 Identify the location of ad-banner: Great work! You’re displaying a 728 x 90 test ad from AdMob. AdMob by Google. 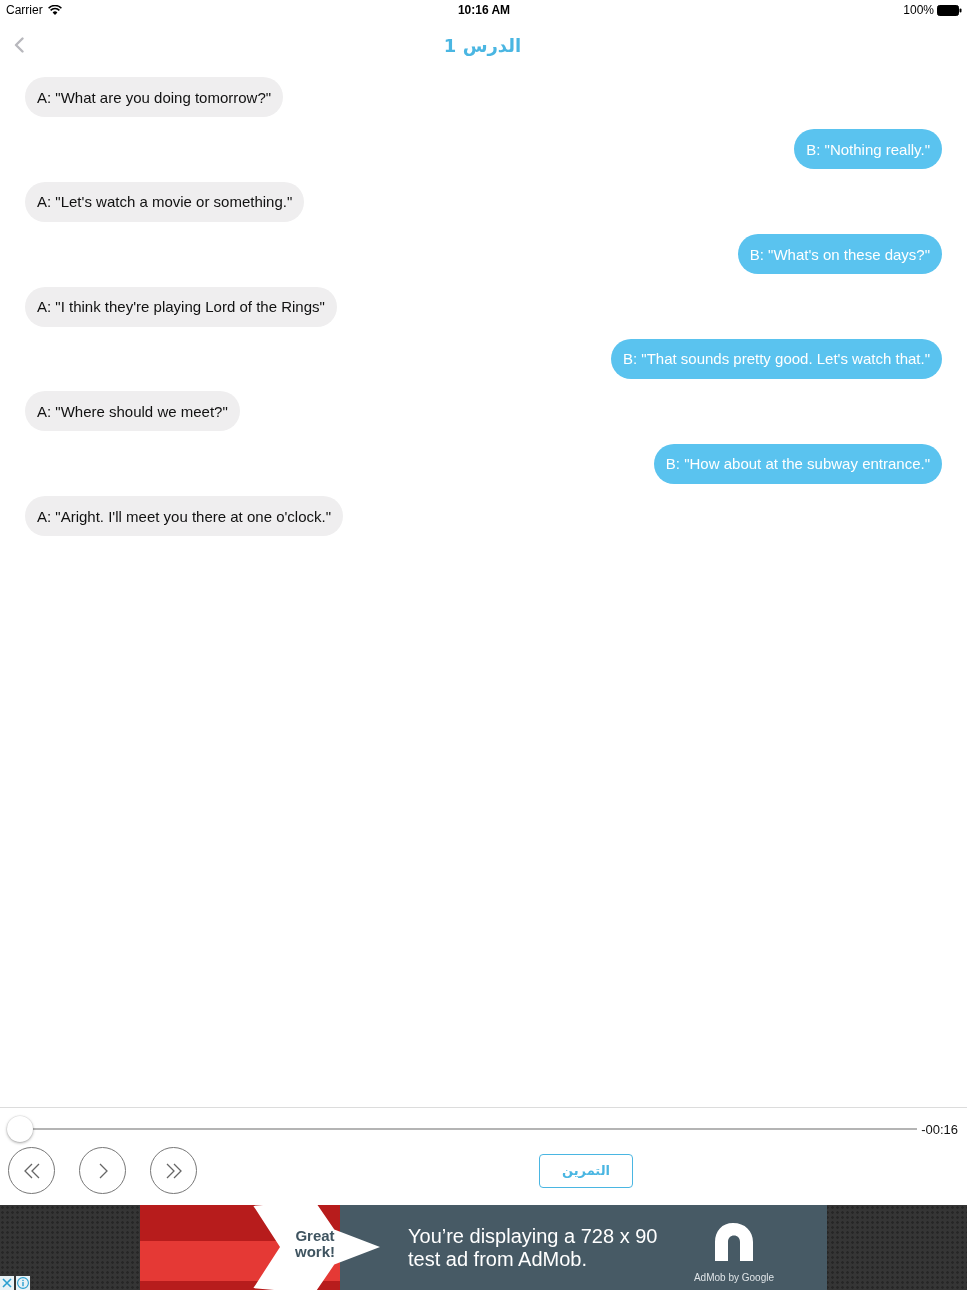
(483, 1247).